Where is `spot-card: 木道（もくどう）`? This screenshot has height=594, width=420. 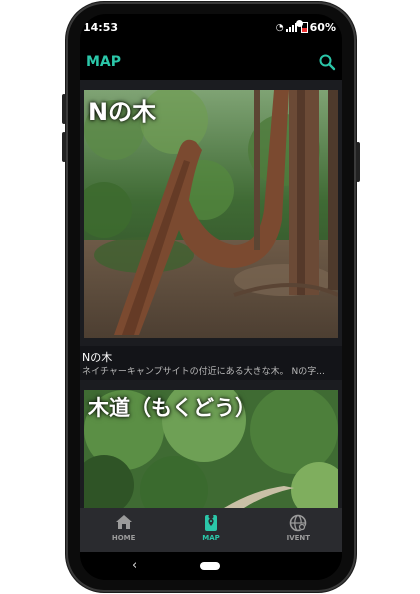 spot-card: 木道（もくどう） is located at coordinates (211, 449).